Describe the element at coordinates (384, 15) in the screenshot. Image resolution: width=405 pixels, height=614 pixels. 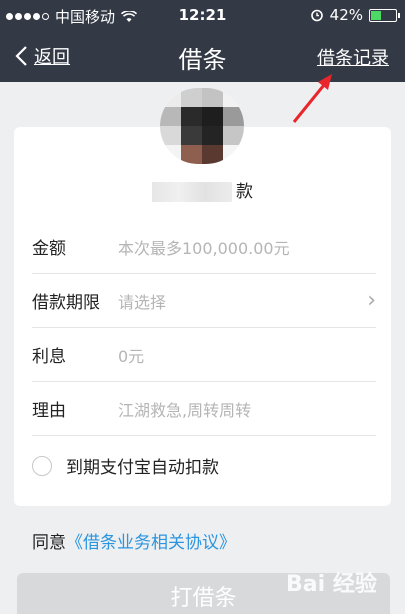
I see `battery-icon` at that location.